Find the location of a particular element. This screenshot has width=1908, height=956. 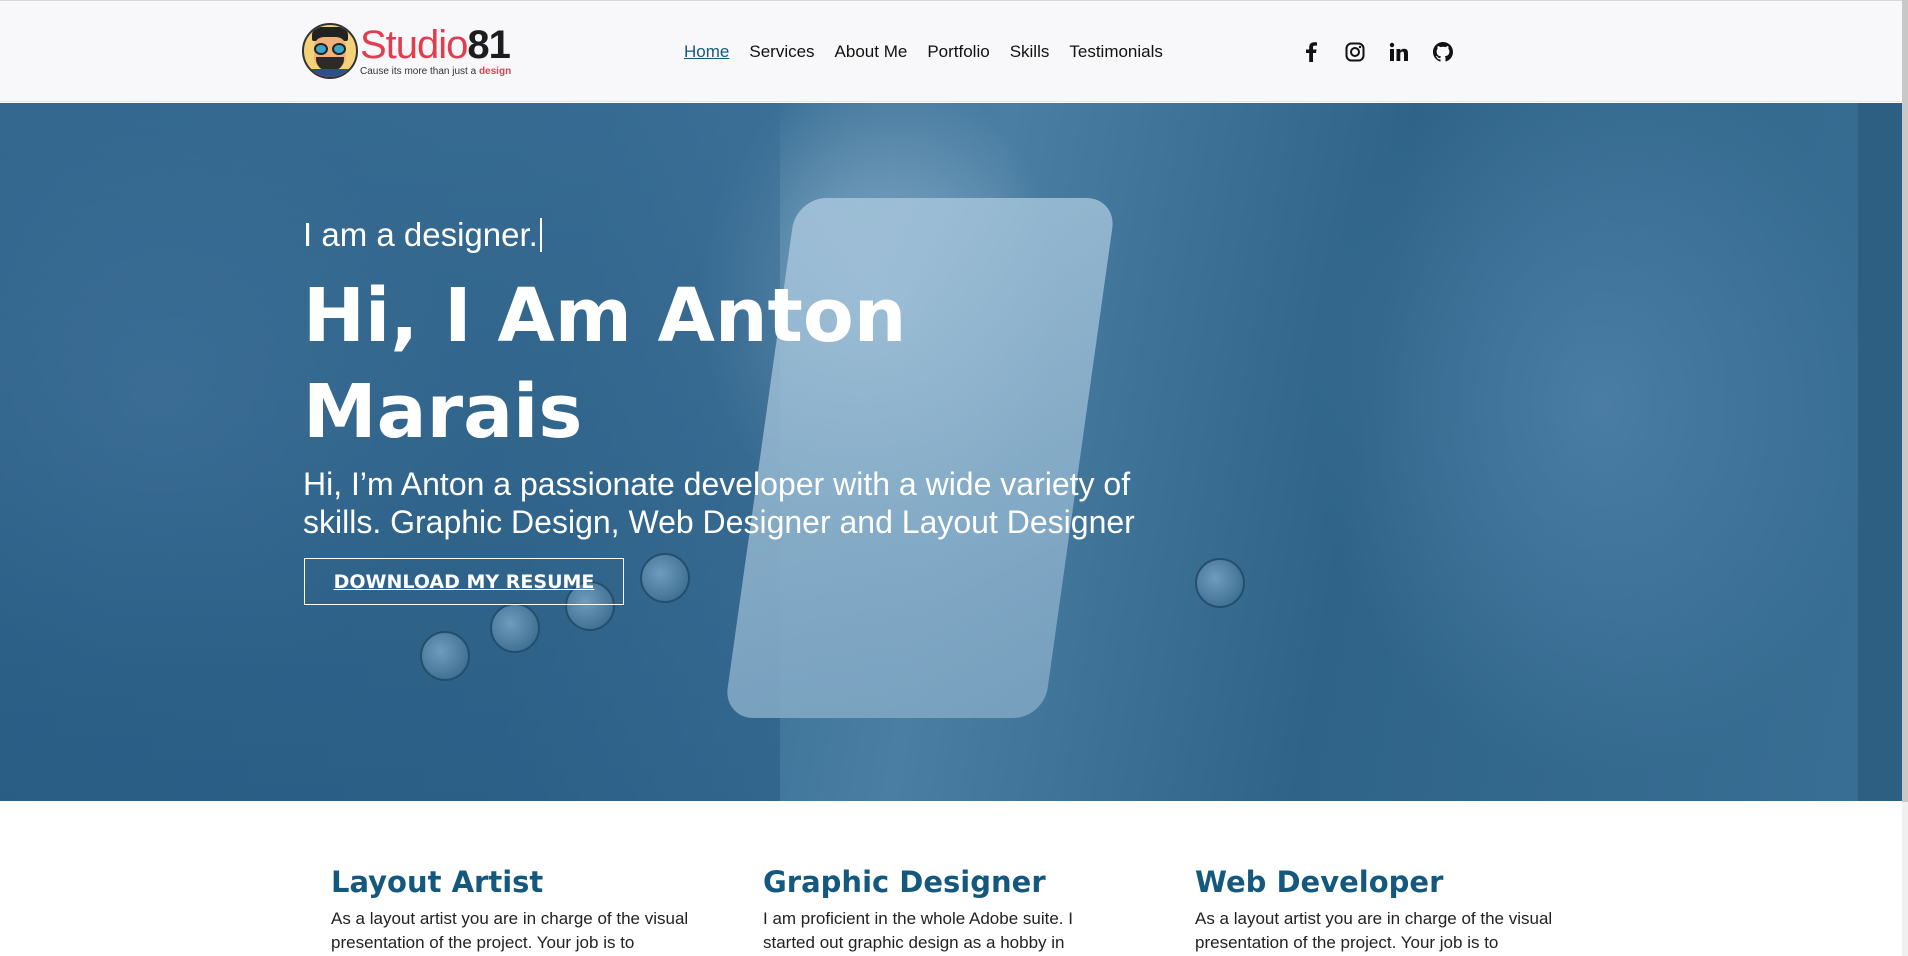

service-title: Layout Artist is located at coordinates (437, 882).